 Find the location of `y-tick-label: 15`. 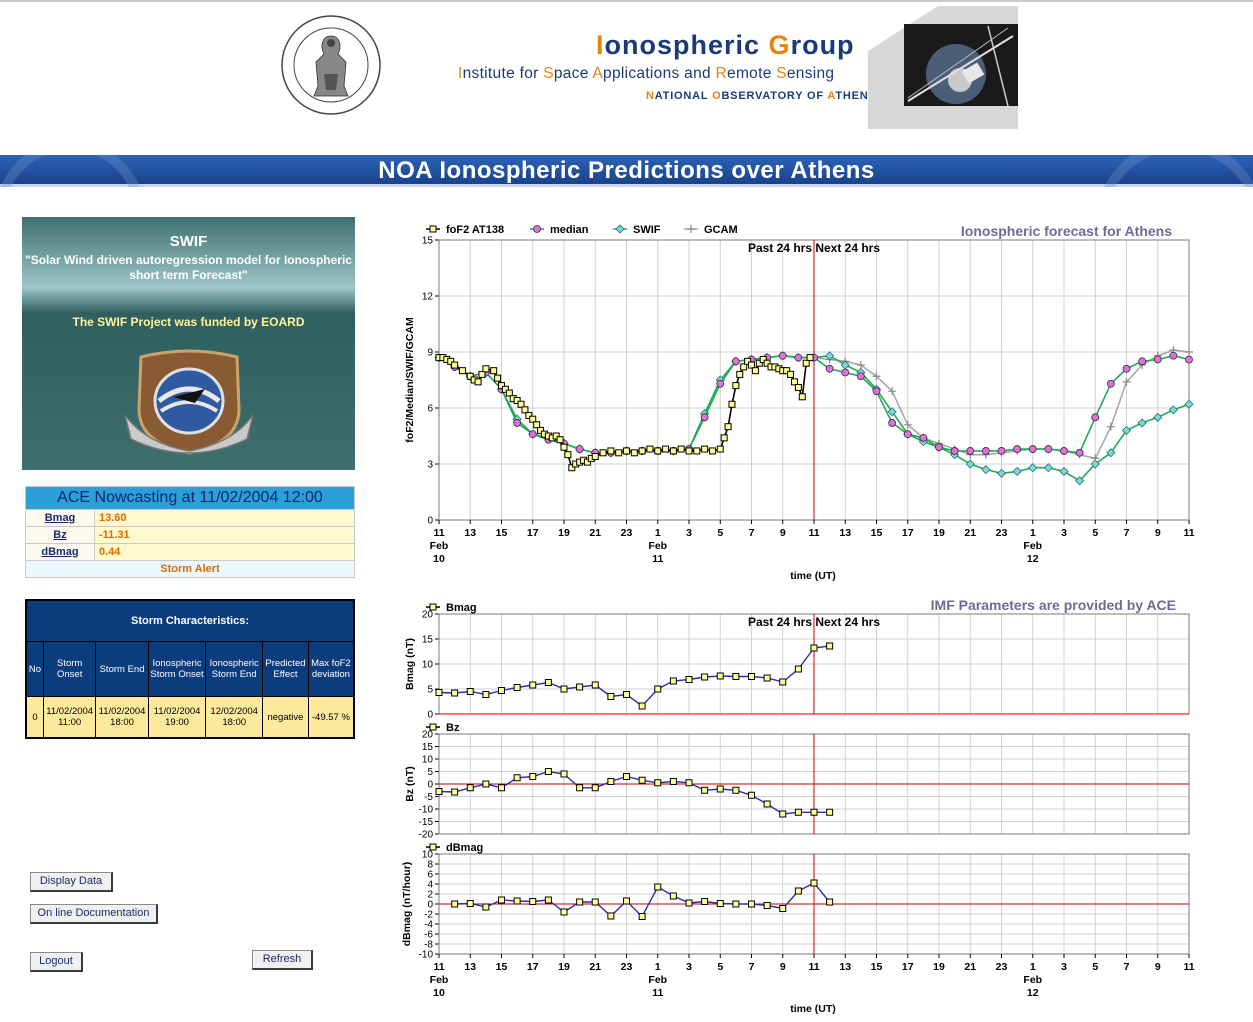

y-tick-label: 15 is located at coordinates (428, 747).